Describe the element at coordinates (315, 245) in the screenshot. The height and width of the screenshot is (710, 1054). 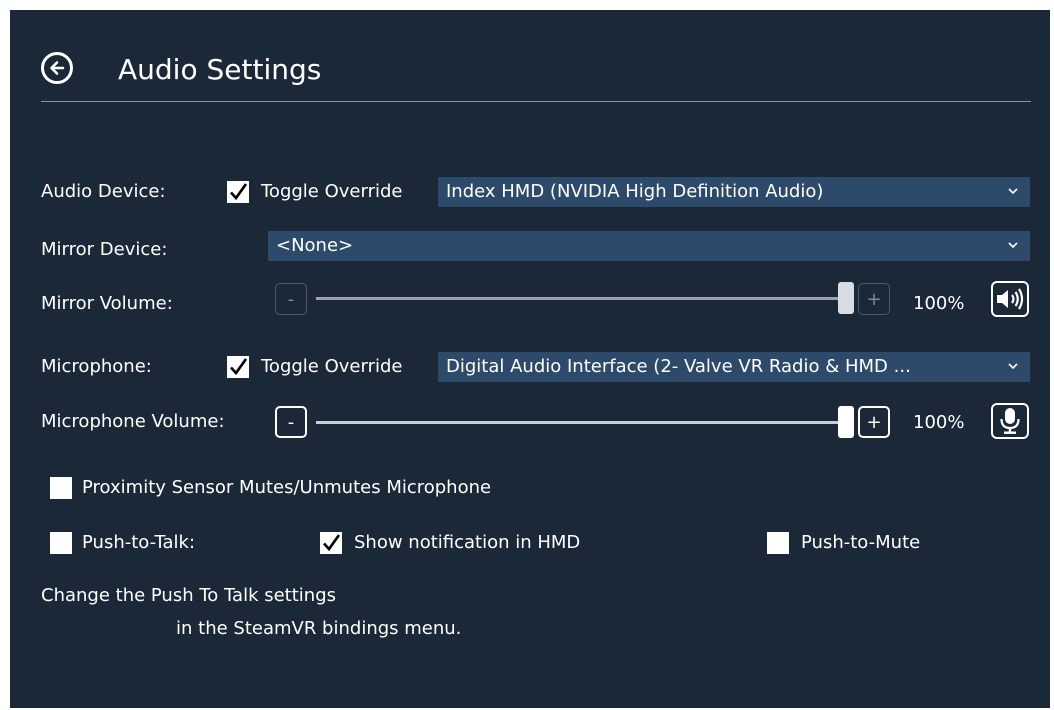
I see `mirror-device-selected: <None>` at that location.